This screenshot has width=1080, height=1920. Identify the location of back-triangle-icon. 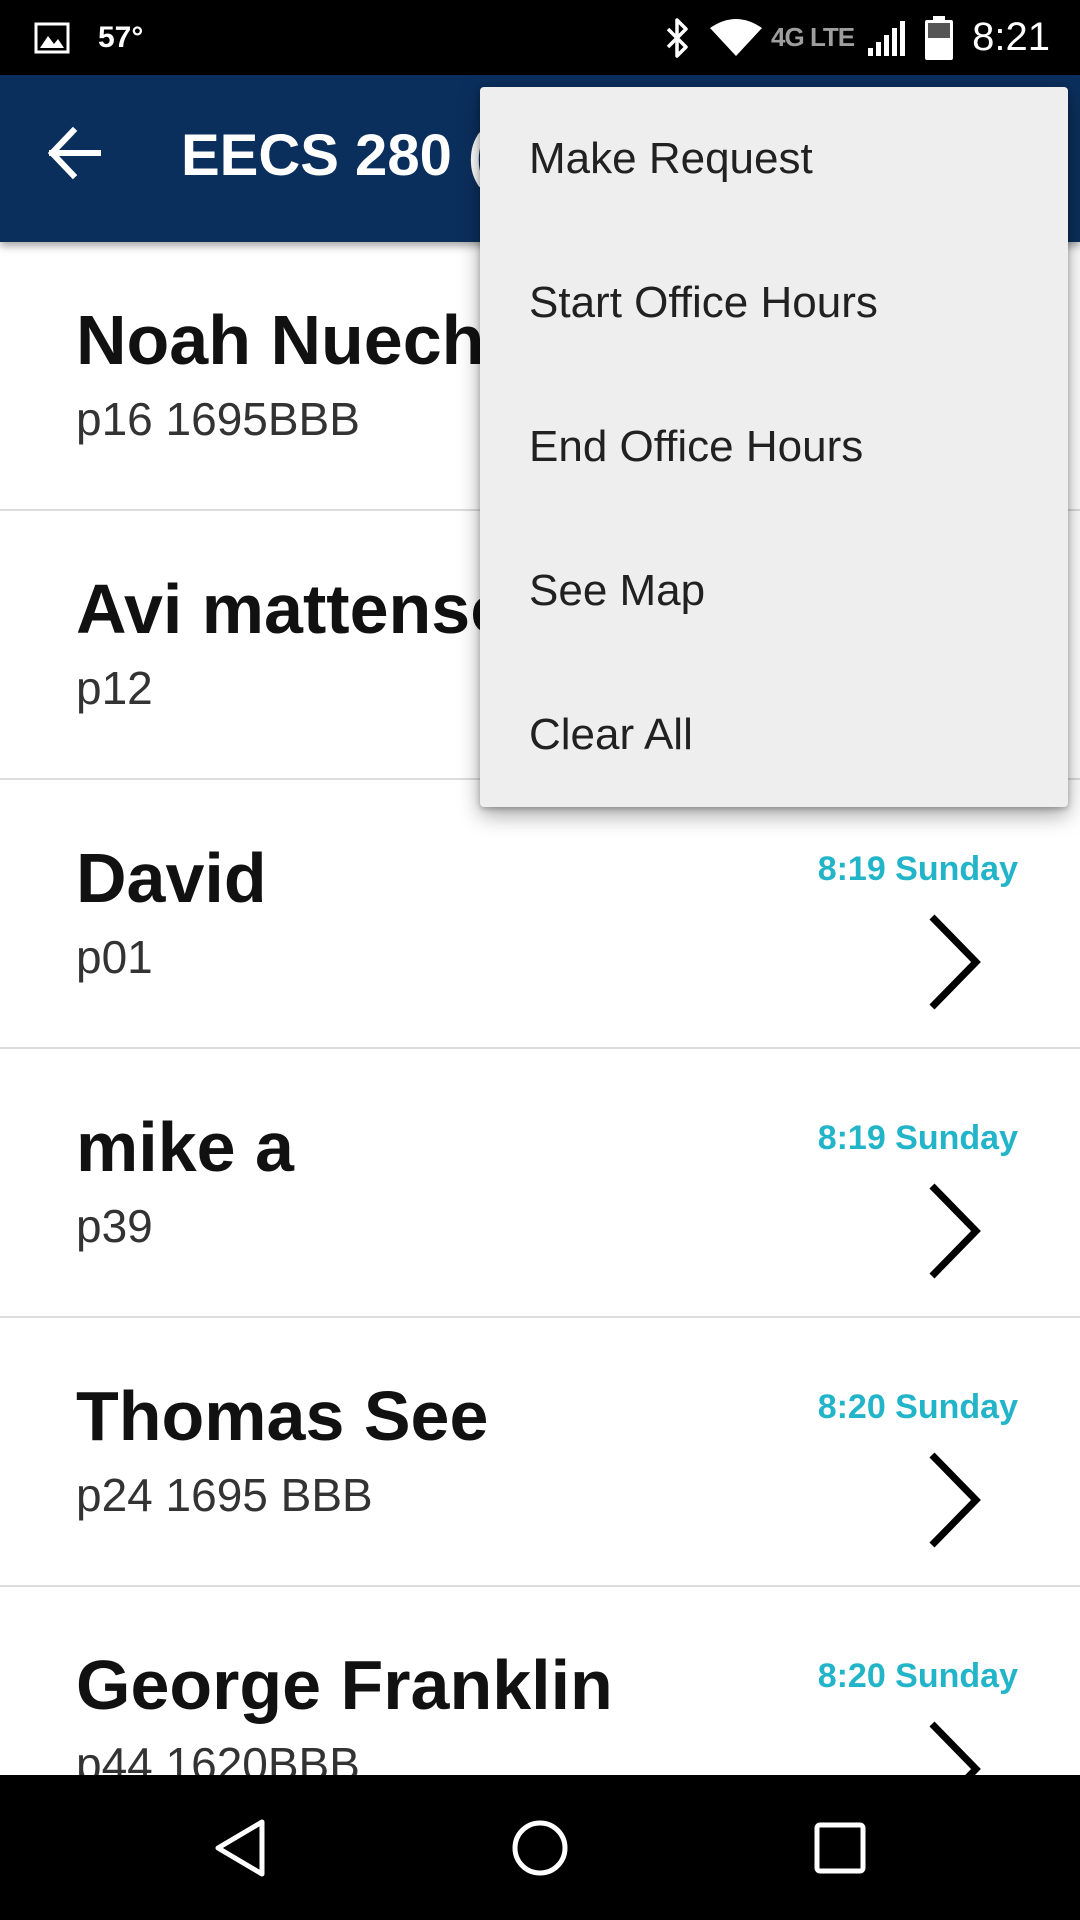
(240, 1848).